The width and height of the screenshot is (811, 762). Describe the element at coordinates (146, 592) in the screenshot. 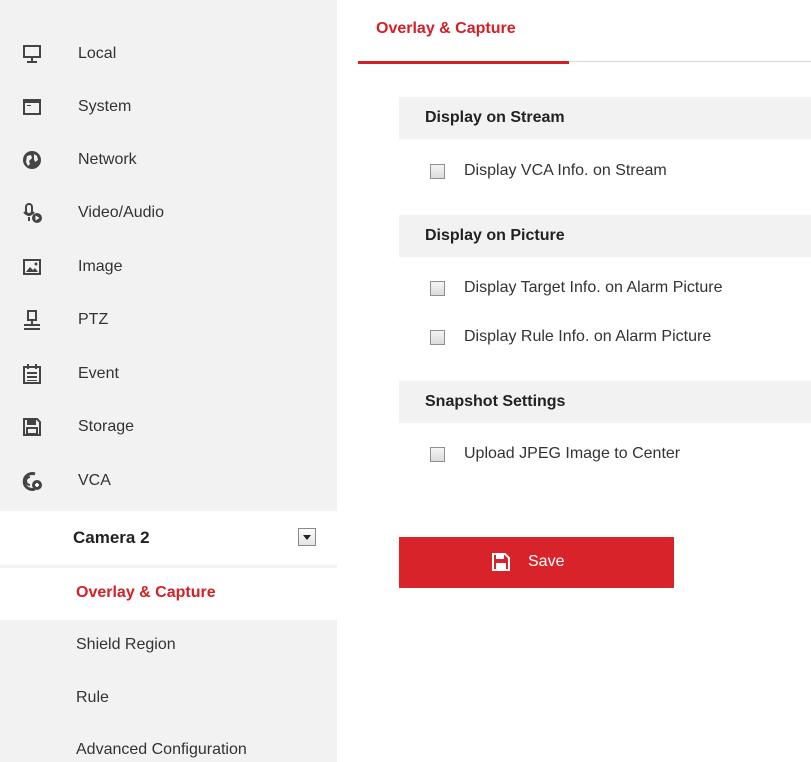

I see `sidebar-subitem-label: Overlay & Capture` at that location.